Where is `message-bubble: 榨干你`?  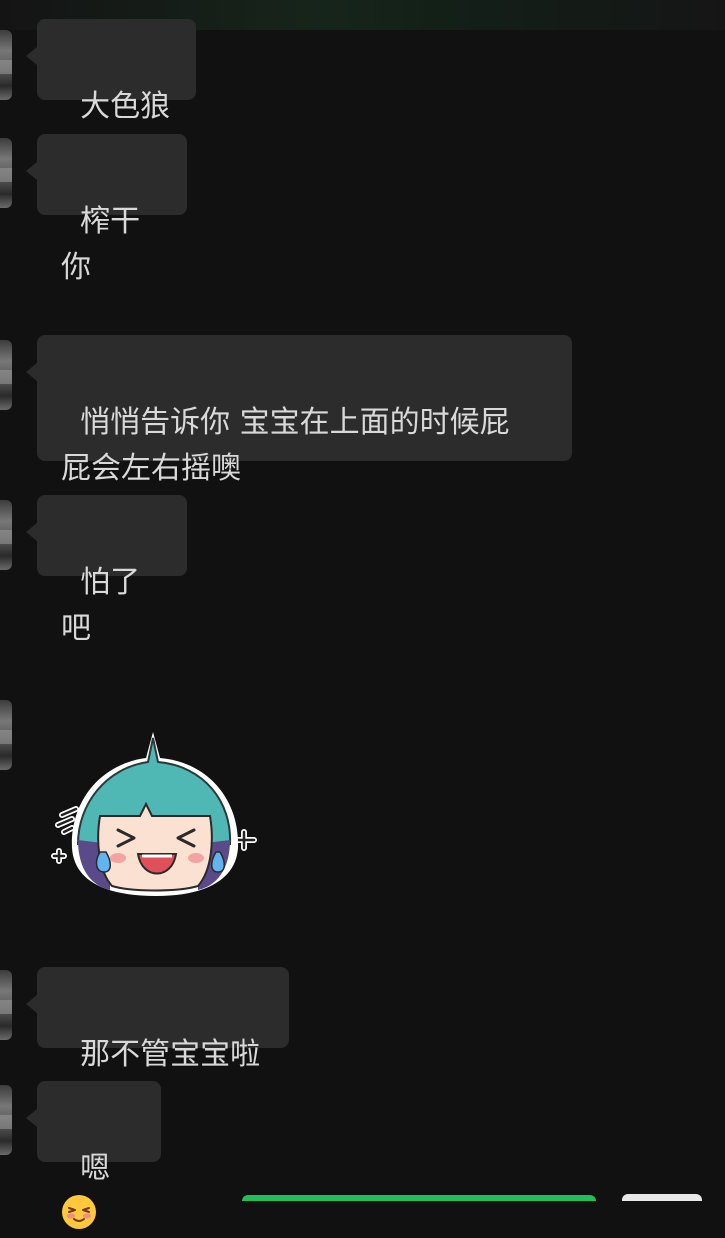
message-bubble: 榨干你 is located at coordinates (106, 209).